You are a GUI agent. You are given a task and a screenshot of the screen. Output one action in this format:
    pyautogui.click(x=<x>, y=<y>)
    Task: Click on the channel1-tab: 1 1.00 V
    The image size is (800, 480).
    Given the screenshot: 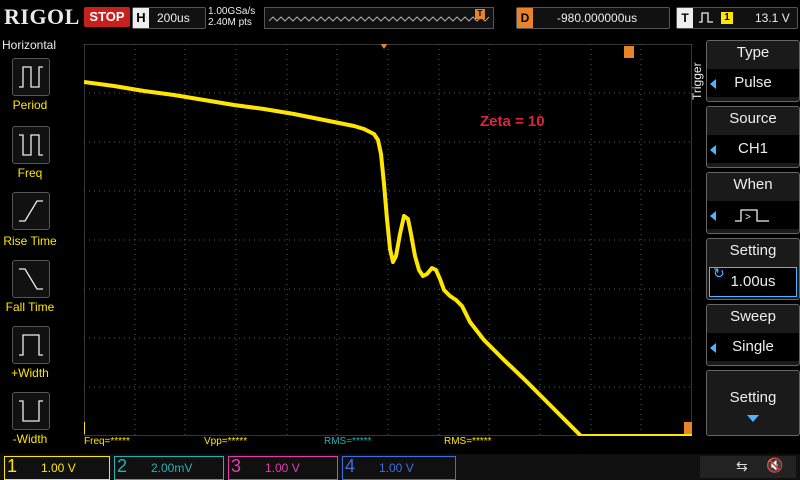 What is the action you would take?
    pyautogui.click(x=57, y=468)
    